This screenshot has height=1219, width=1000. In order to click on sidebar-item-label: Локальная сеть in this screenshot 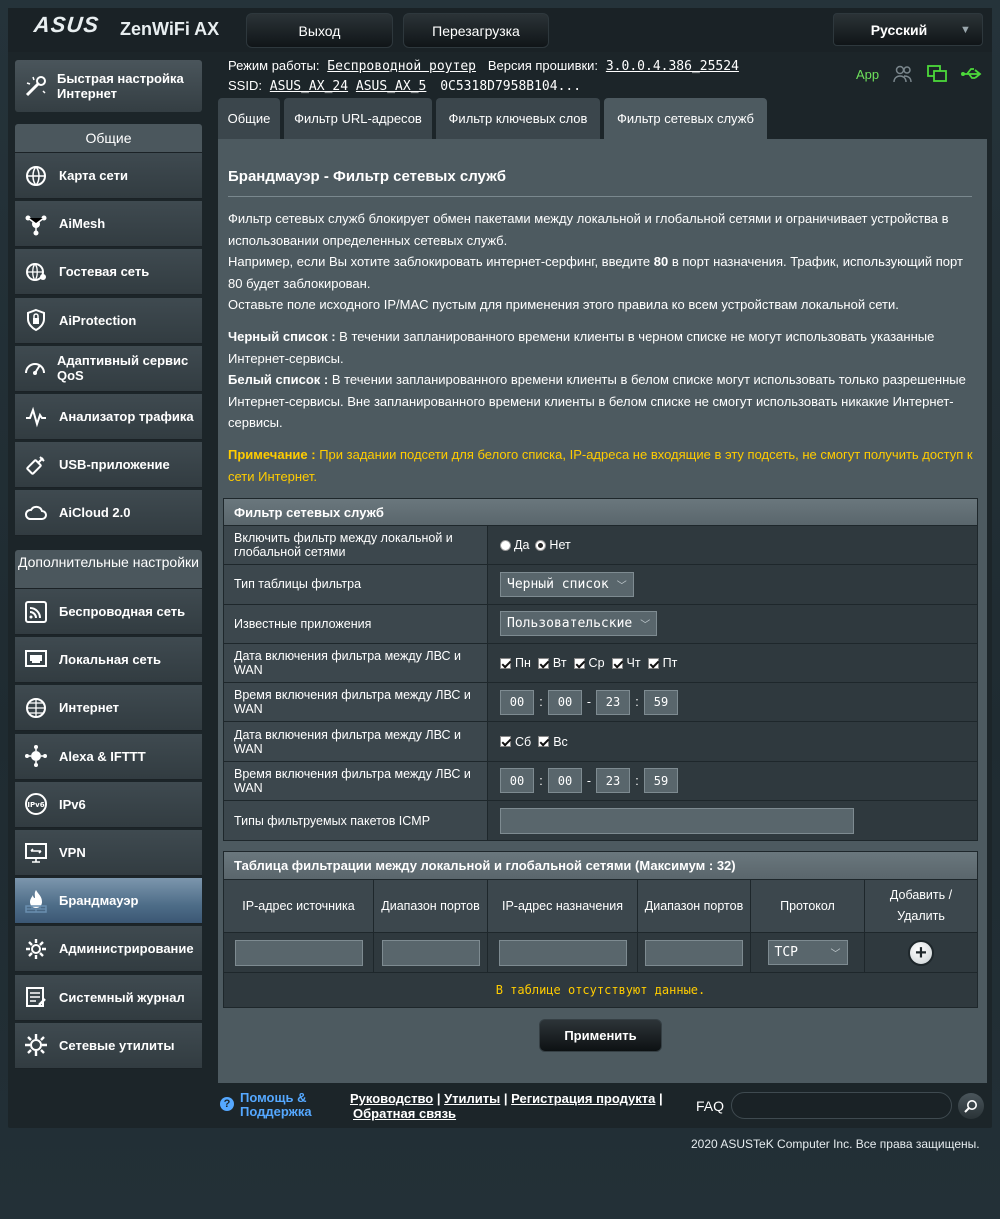, I will do `click(110, 660)`.